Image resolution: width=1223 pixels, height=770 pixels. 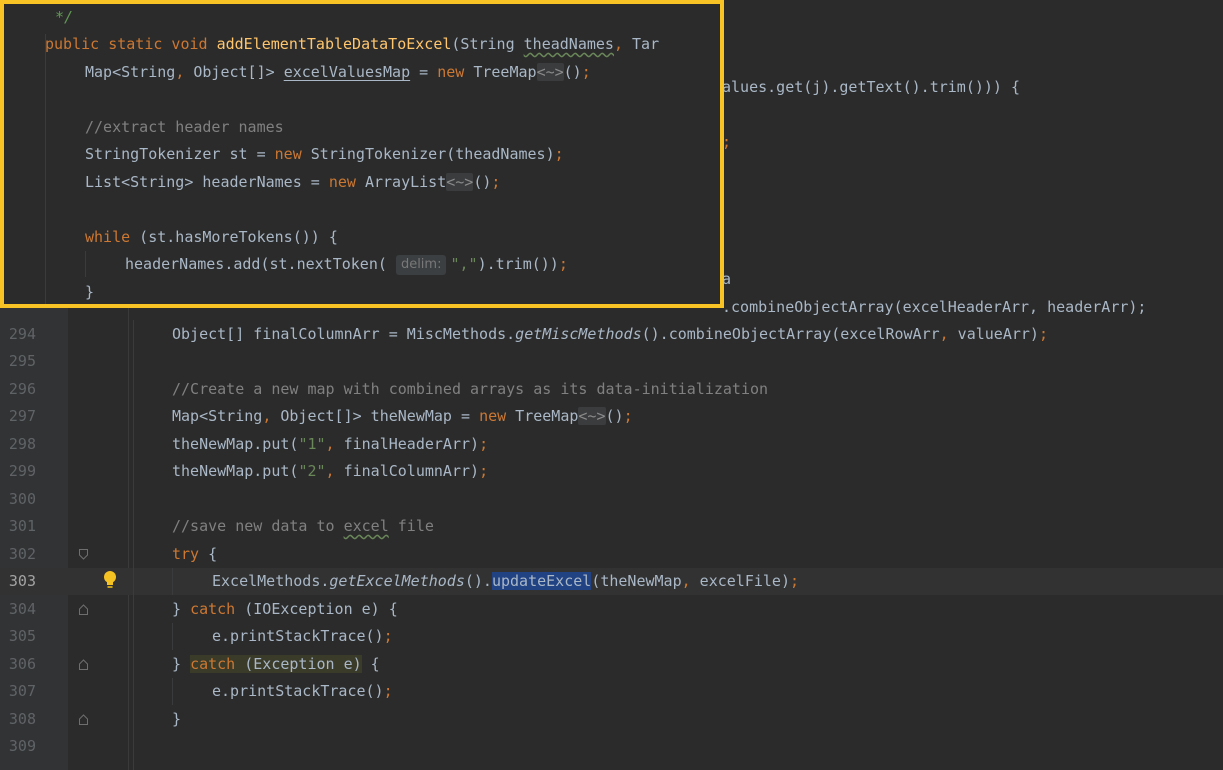 I want to click on popup-line: //extract header names, so click(x=362, y=127).